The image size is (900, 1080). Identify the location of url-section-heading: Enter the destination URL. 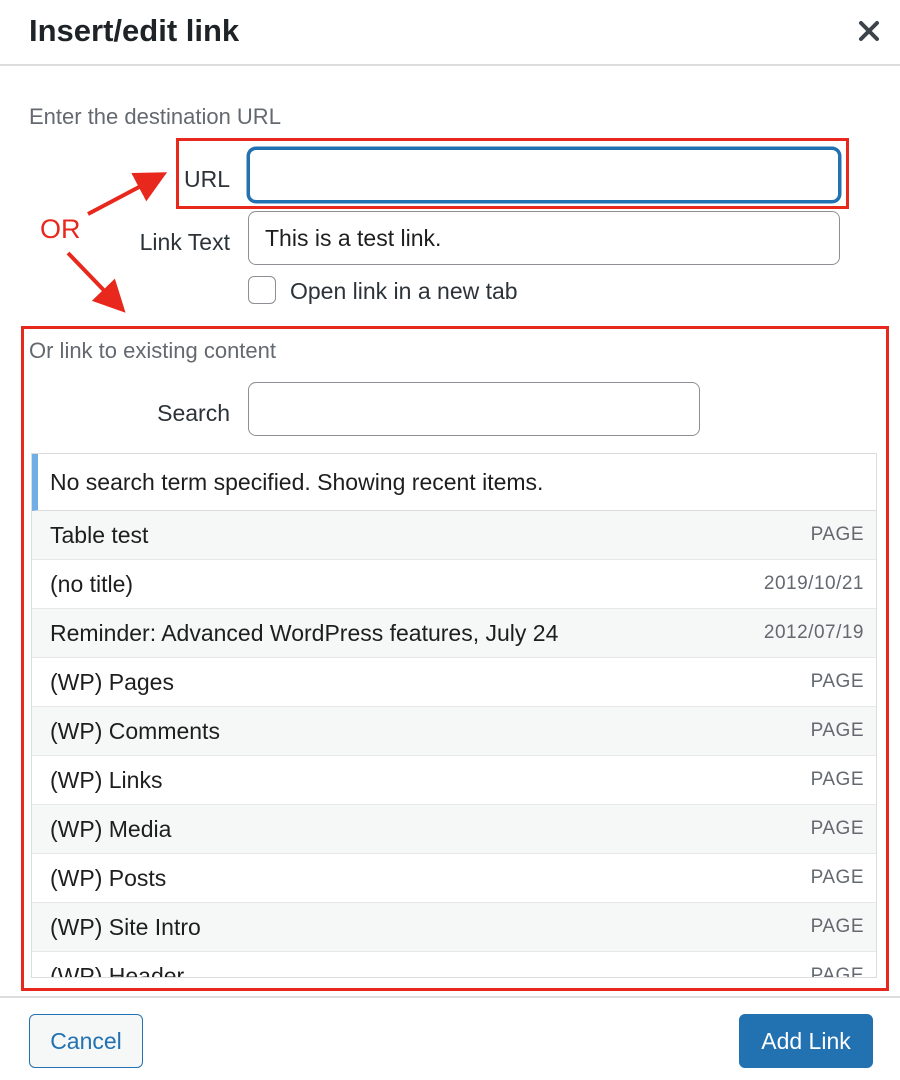
(155, 116).